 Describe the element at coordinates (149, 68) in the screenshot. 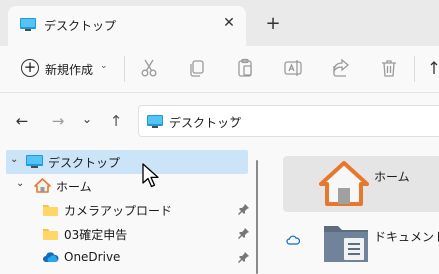

I see `cut-icon` at that location.